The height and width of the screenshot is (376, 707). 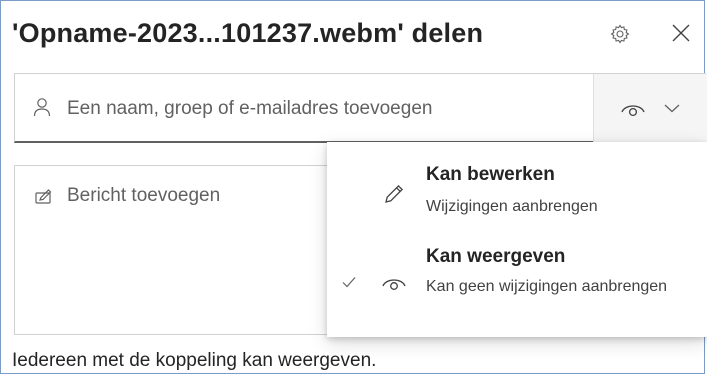 What do you see at coordinates (394, 193) in the screenshot?
I see `pencil-icon` at bounding box center [394, 193].